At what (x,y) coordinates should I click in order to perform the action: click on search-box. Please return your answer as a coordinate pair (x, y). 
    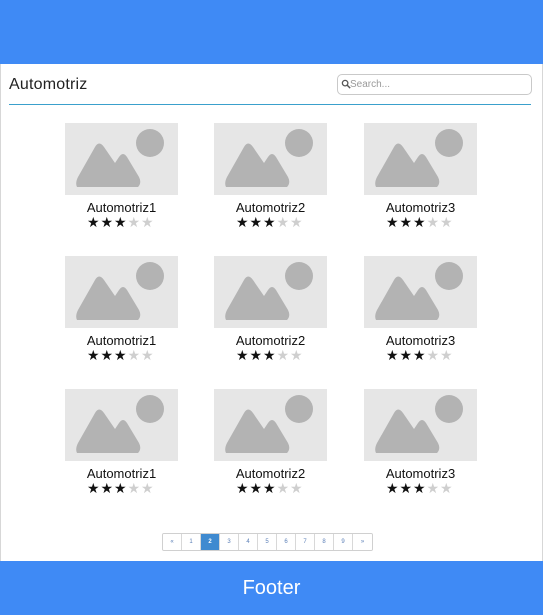
    Looking at the image, I should click on (434, 84).